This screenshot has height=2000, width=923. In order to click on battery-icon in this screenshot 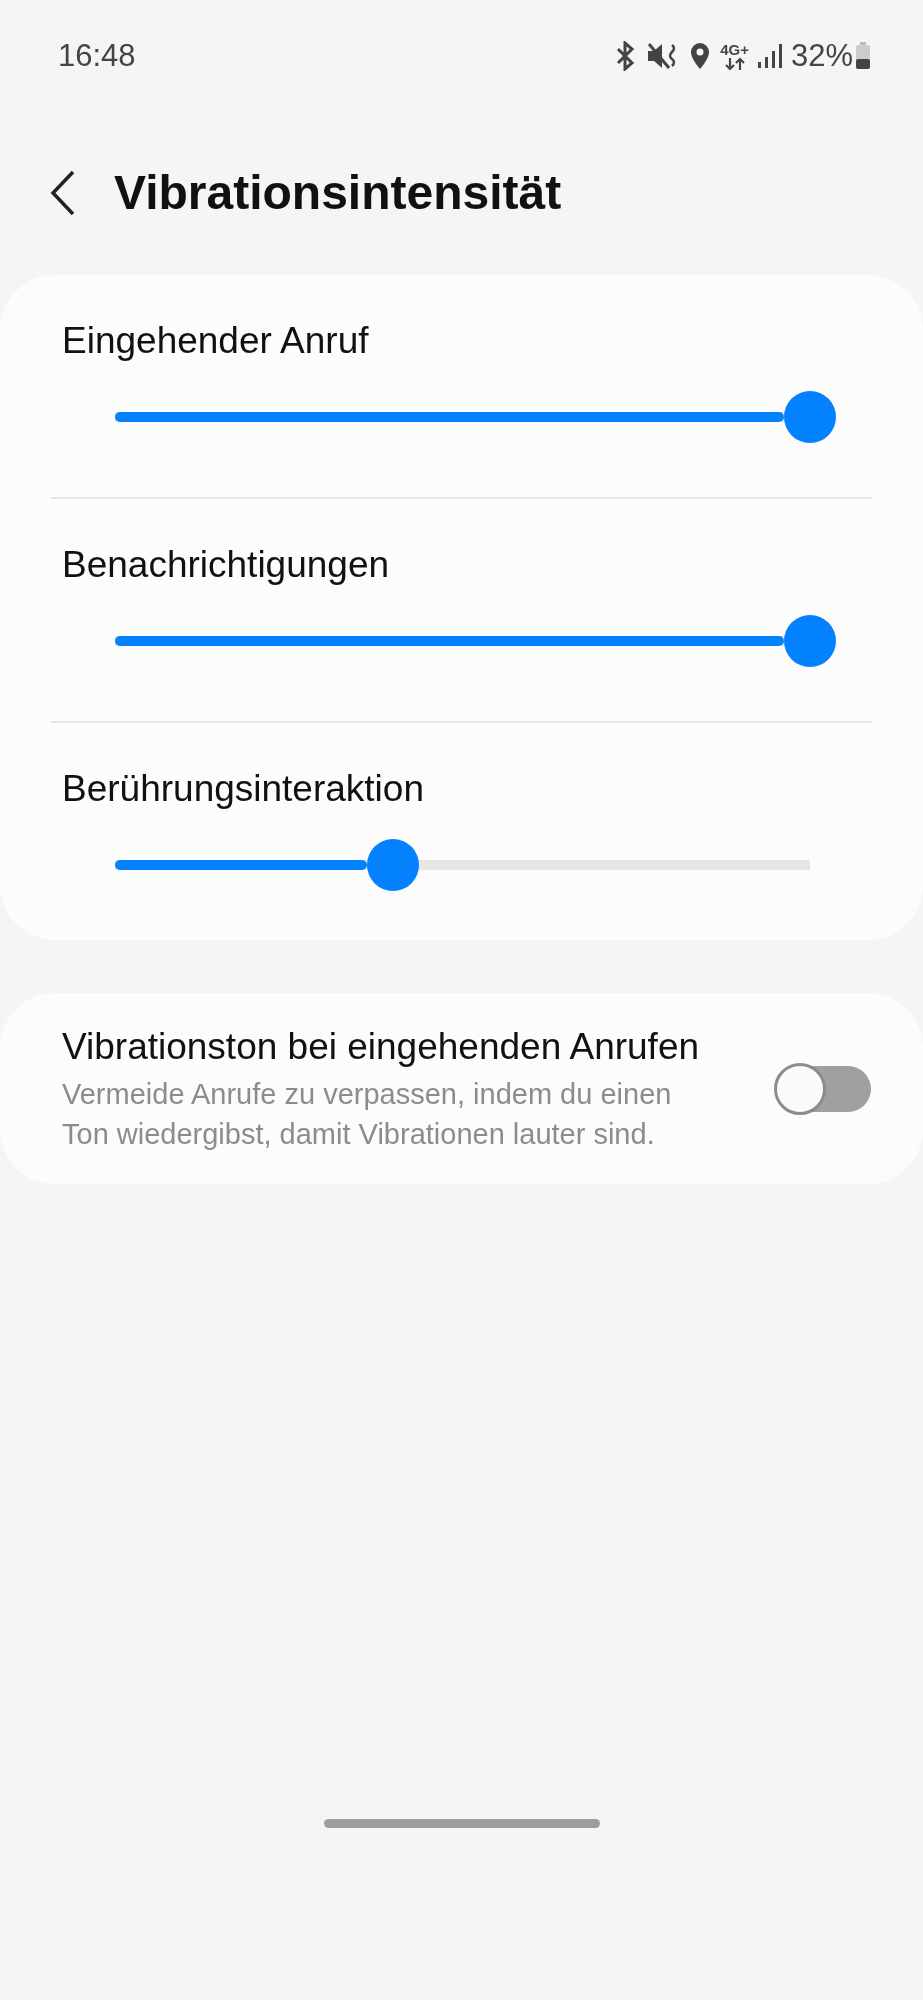, I will do `click(863, 56)`.